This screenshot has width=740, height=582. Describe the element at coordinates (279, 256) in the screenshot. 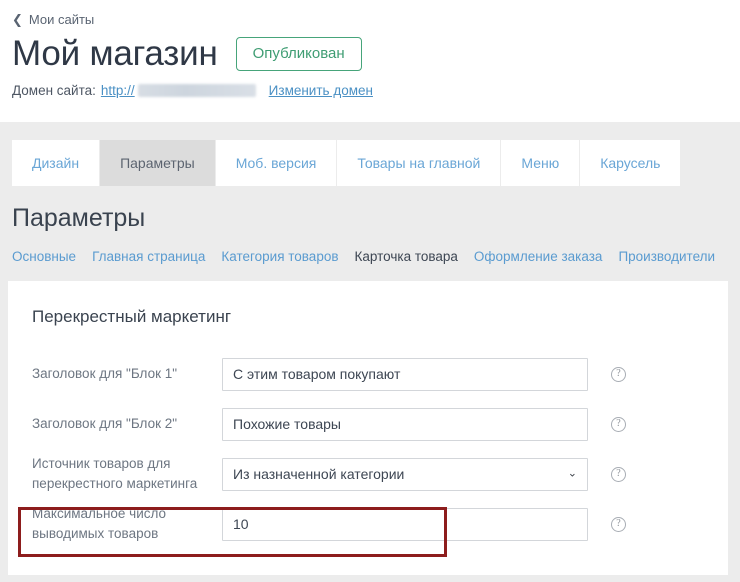

I see `subnav-item-product-category: Категория товаров` at that location.